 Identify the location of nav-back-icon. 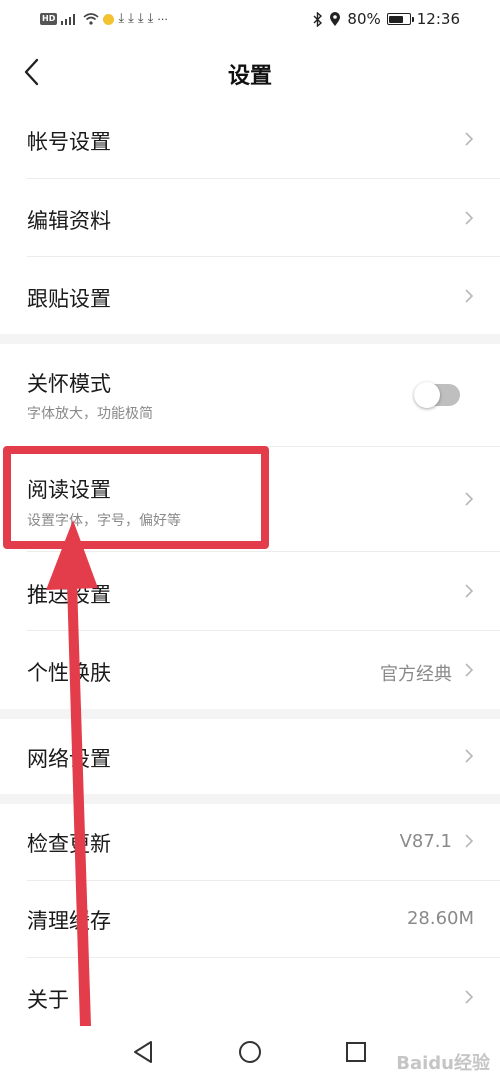
(143, 1052).